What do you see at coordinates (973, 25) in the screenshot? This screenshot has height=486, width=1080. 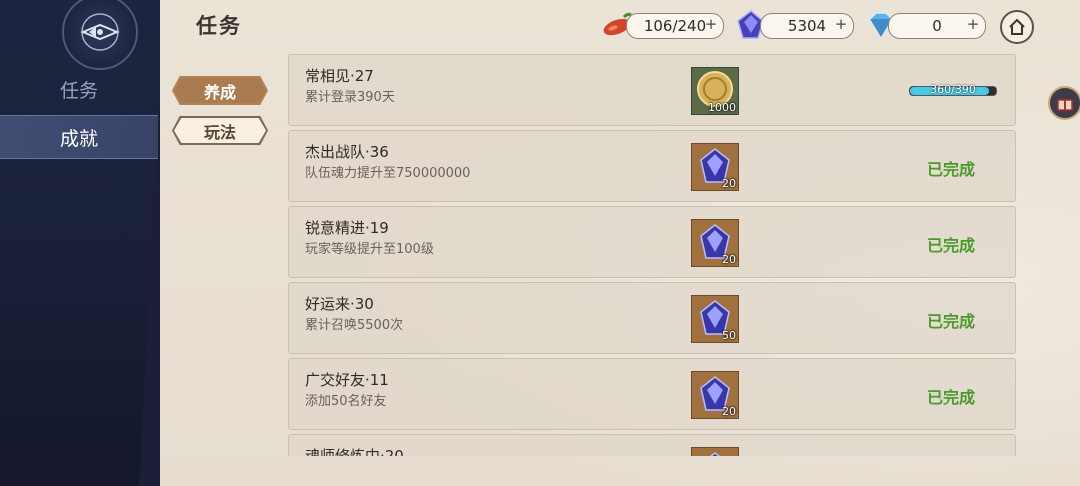 I see `add-diamond-button: +` at bounding box center [973, 25].